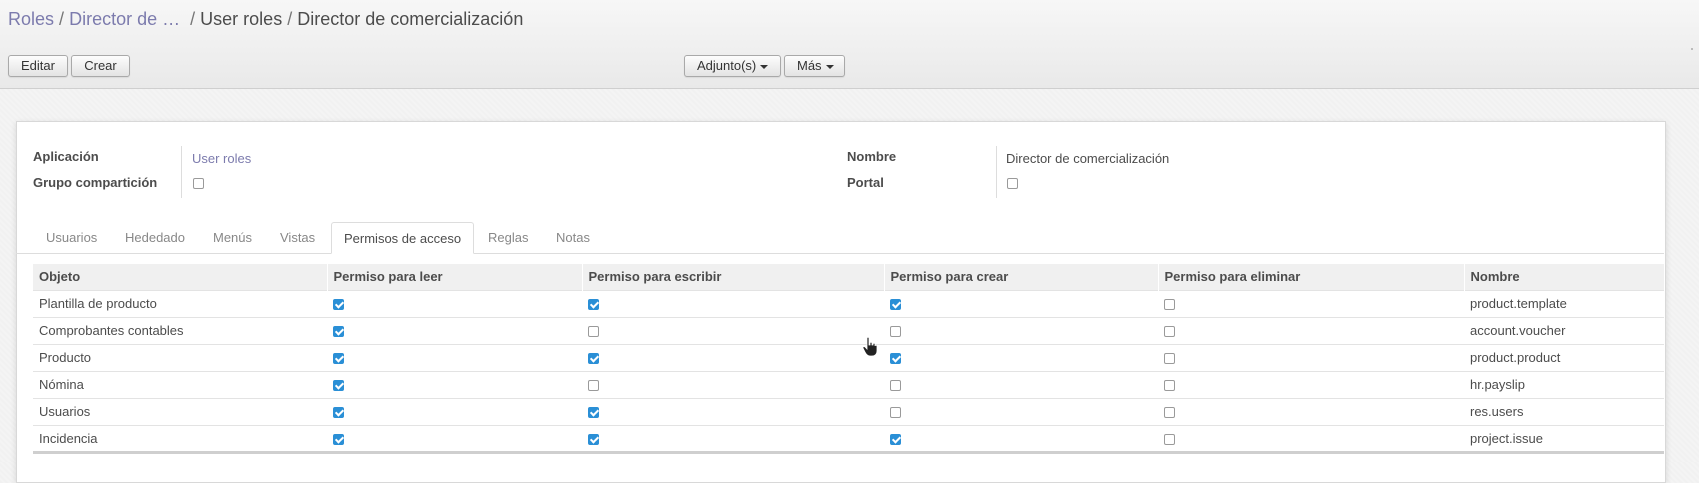  Describe the element at coordinates (155, 237) in the screenshot. I see `tab-hededado: Hededado` at that location.